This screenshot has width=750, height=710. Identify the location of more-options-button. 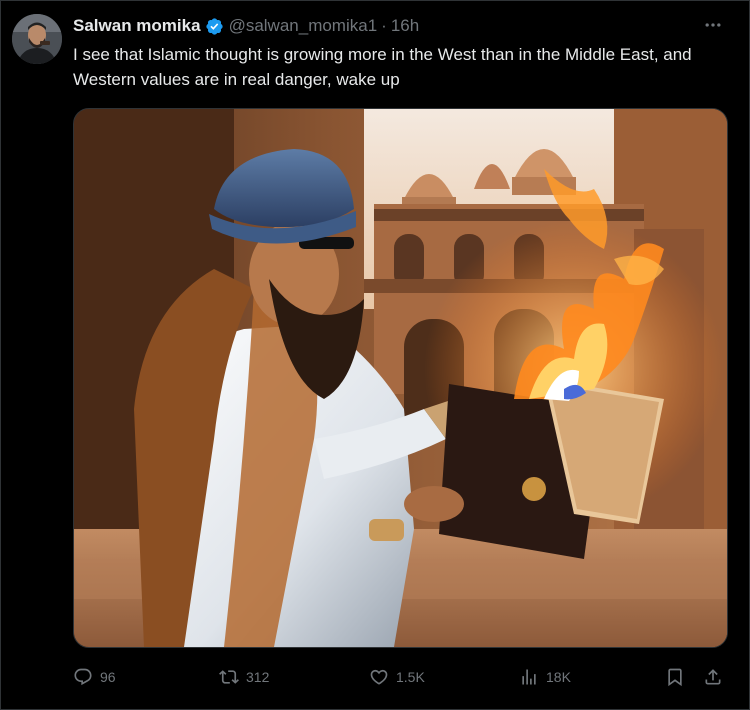
(713, 25).